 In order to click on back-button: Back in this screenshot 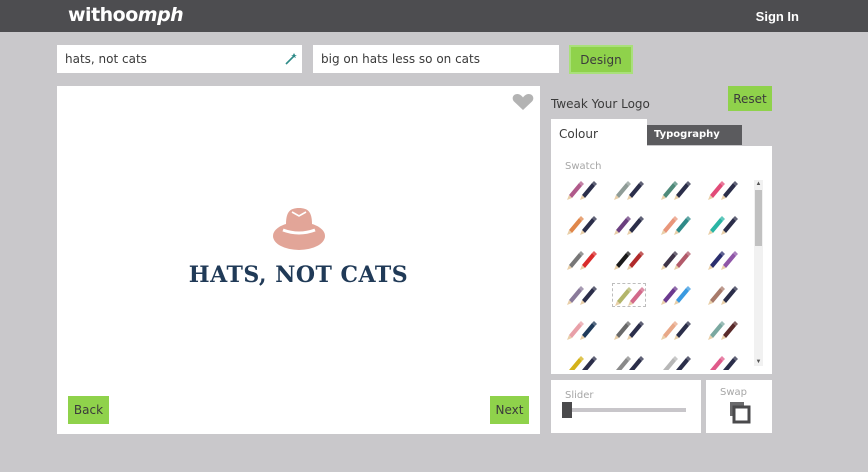, I will do `click(88, 410)`.